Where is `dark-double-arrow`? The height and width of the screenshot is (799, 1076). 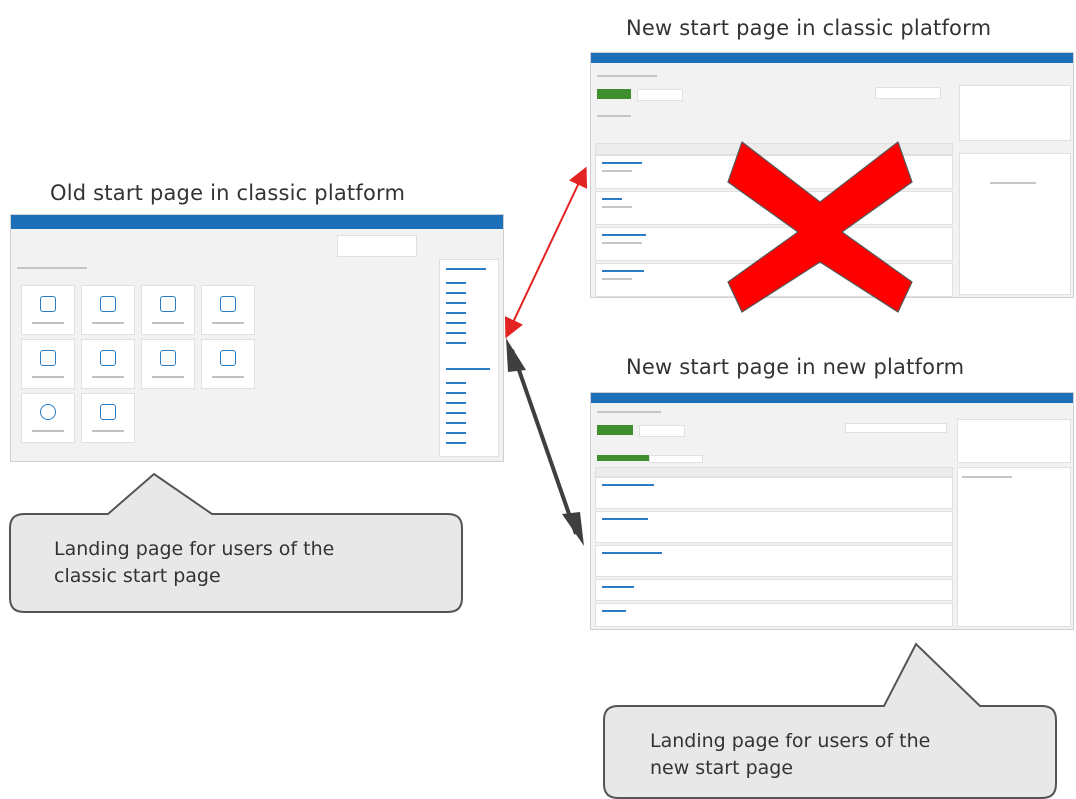
dark-double-arrow is located at coordinates (544, 442).